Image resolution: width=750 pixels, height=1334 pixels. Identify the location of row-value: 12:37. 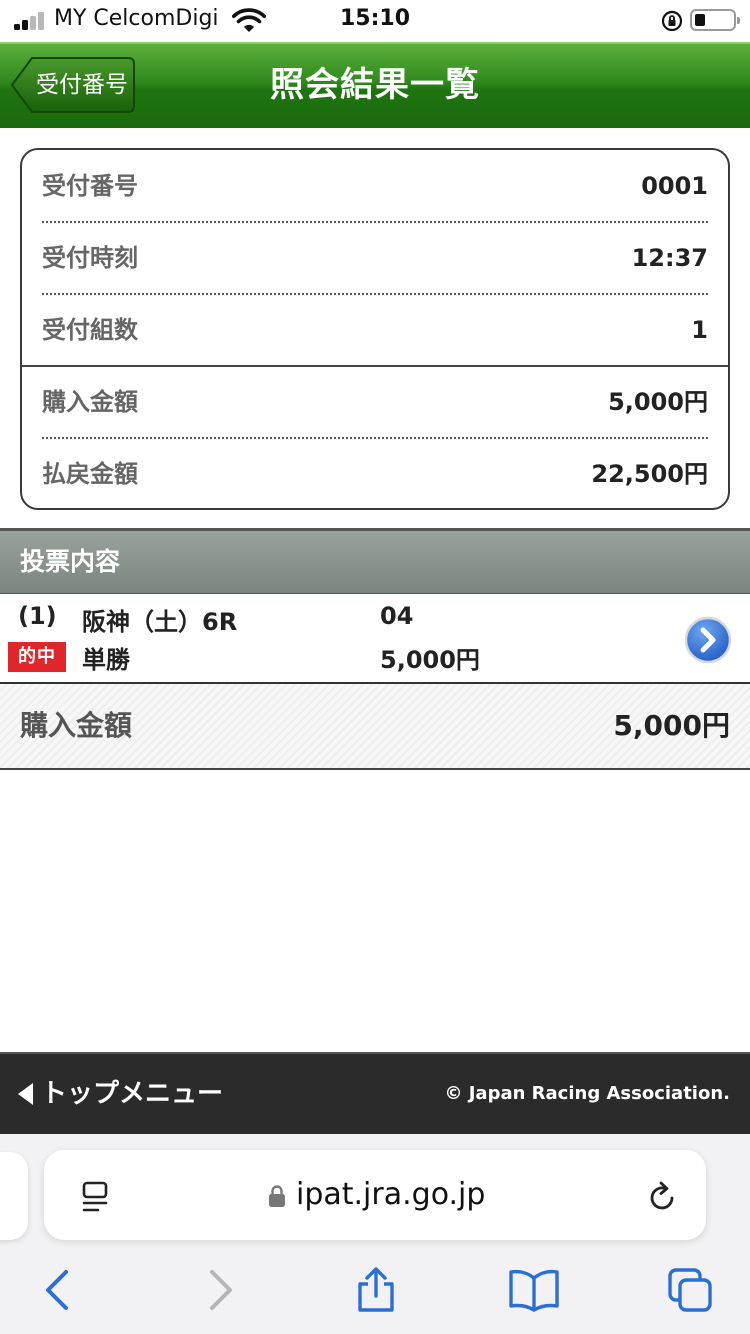
(669, 258).